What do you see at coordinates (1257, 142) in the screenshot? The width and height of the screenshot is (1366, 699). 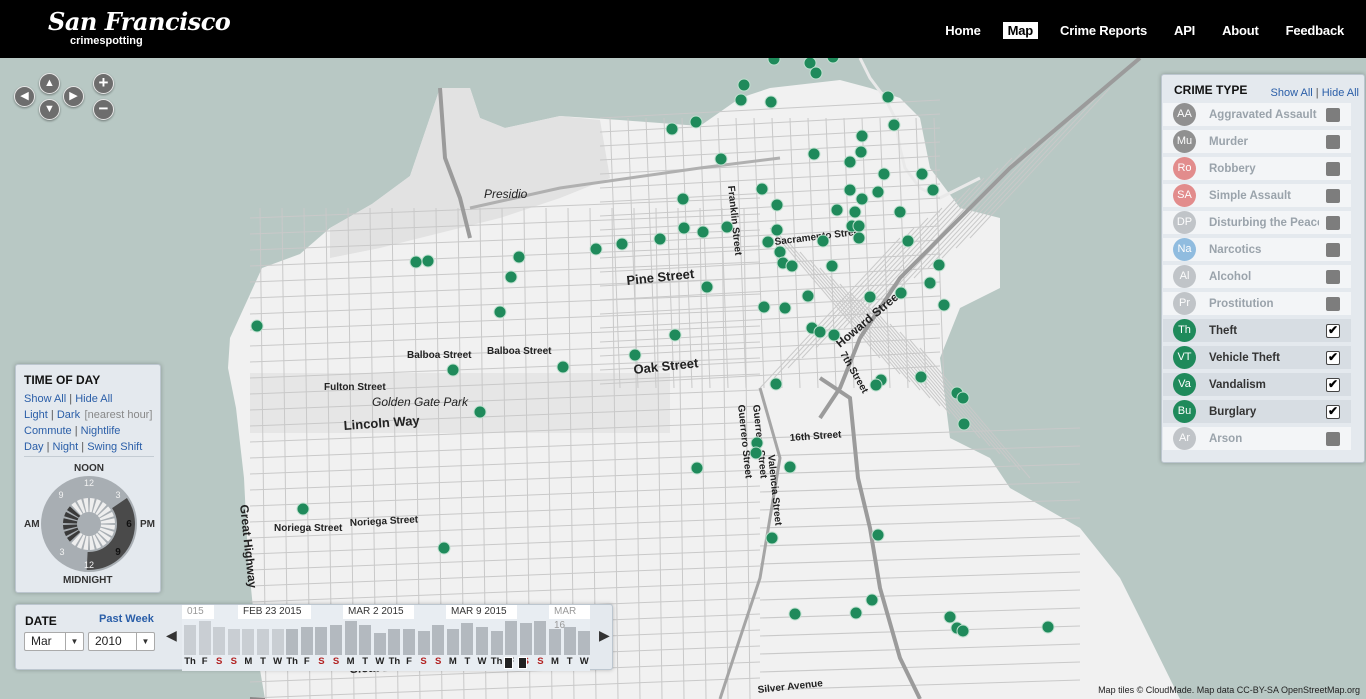 I see `crime-type-murder: Mu Murder` at bounding box center [1257, 142].